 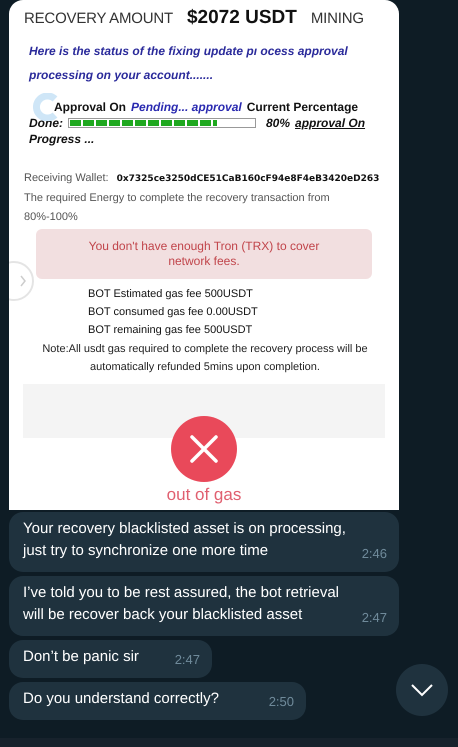 I want to click on alert-message: You don't have enough Tron (TRX) to cover network fees., so click(x=204, y=254).